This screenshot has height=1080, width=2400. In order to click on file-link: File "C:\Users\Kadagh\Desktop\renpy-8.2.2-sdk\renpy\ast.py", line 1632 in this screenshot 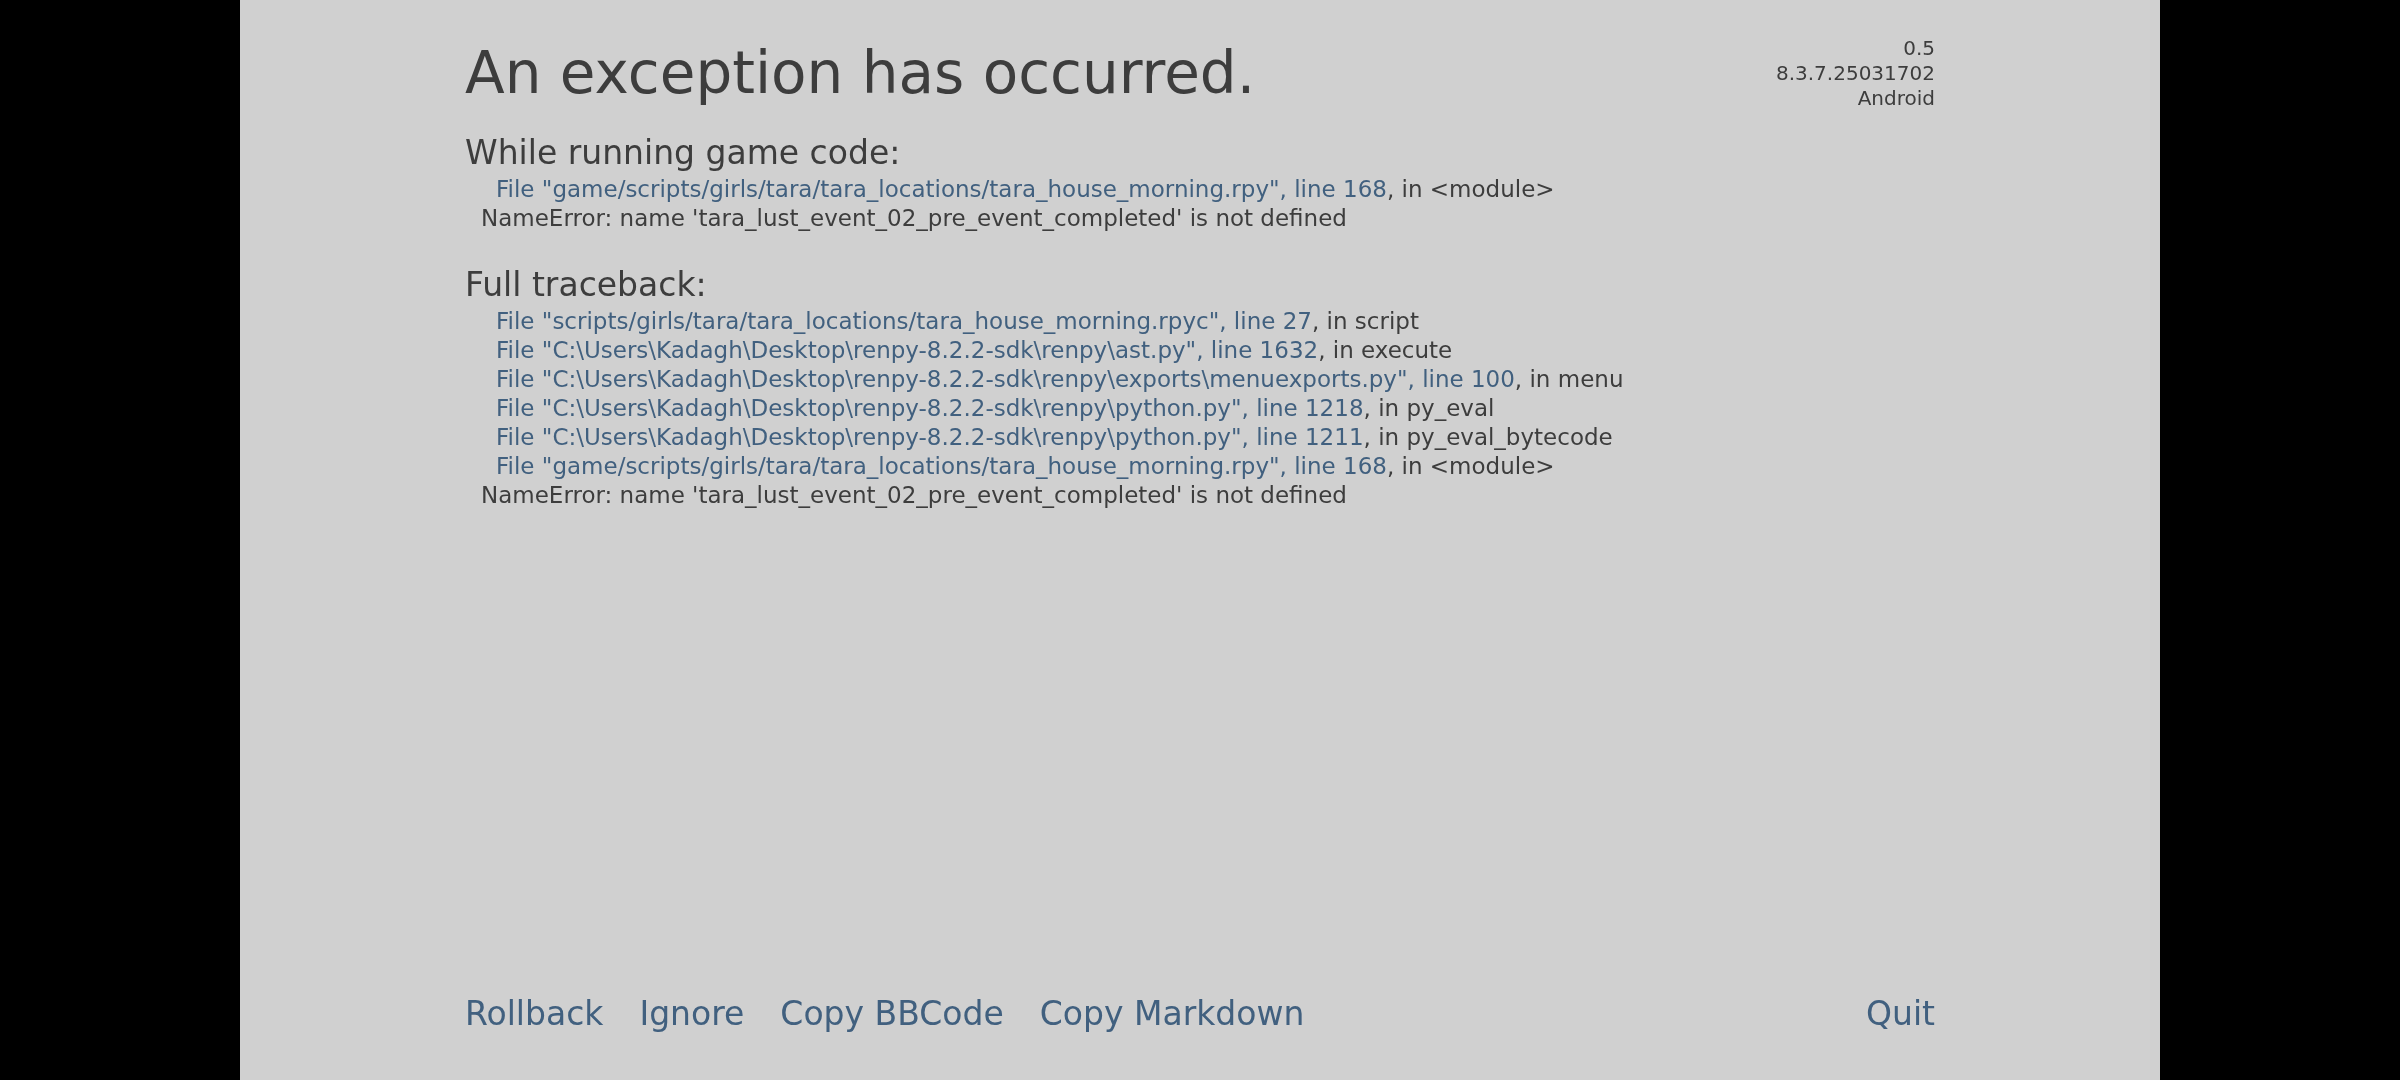, I will do `click(907, 350)`.